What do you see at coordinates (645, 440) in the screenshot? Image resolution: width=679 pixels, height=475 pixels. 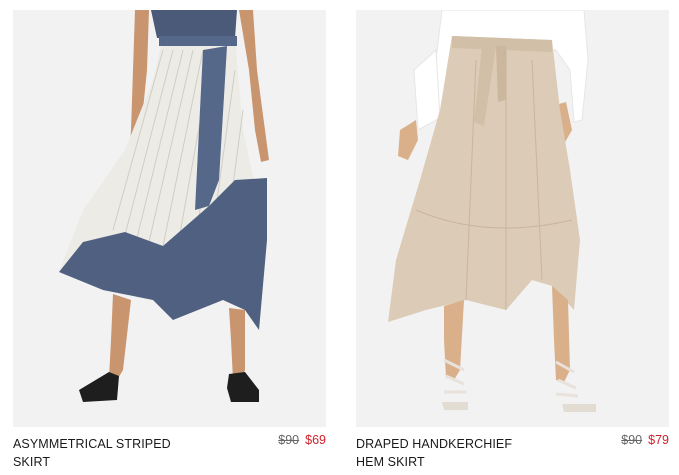 I see `product-prices: $90 $79` at bounding box center [645, 440].